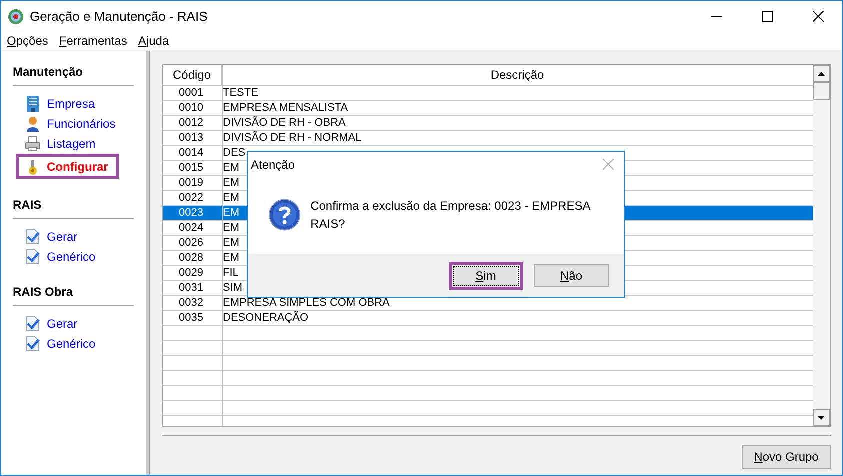 This screenshot has width=843, height=476. What do you see at coordinates (451, 215) in the screenshot?
I see `dialog-message: Confirma a exclusão da Empresa: 0023 - EMPRESA RAIS?` at bounding box center [451, 215].